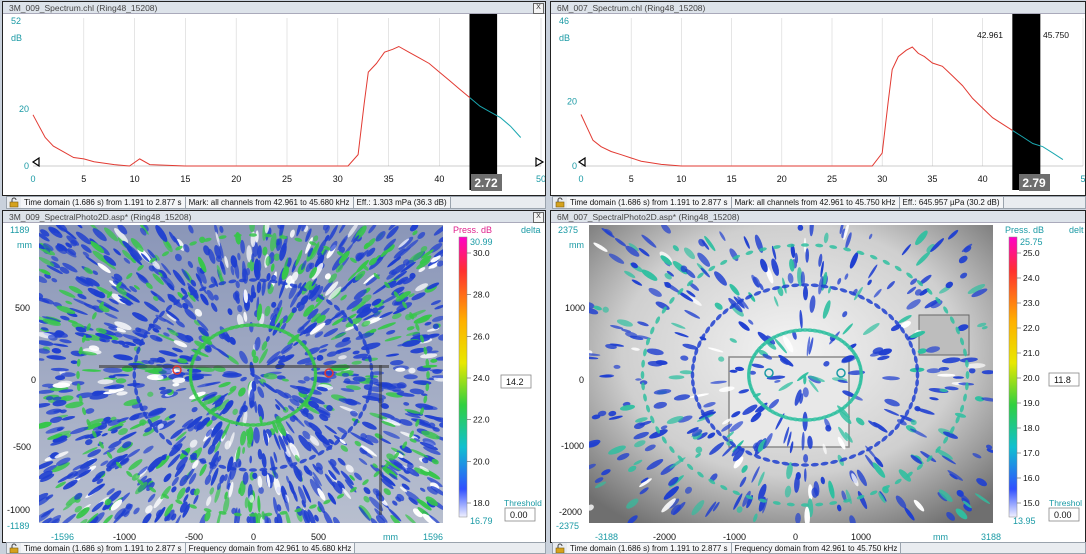  I want to click on delta-label: delt, so click(1076, 230).